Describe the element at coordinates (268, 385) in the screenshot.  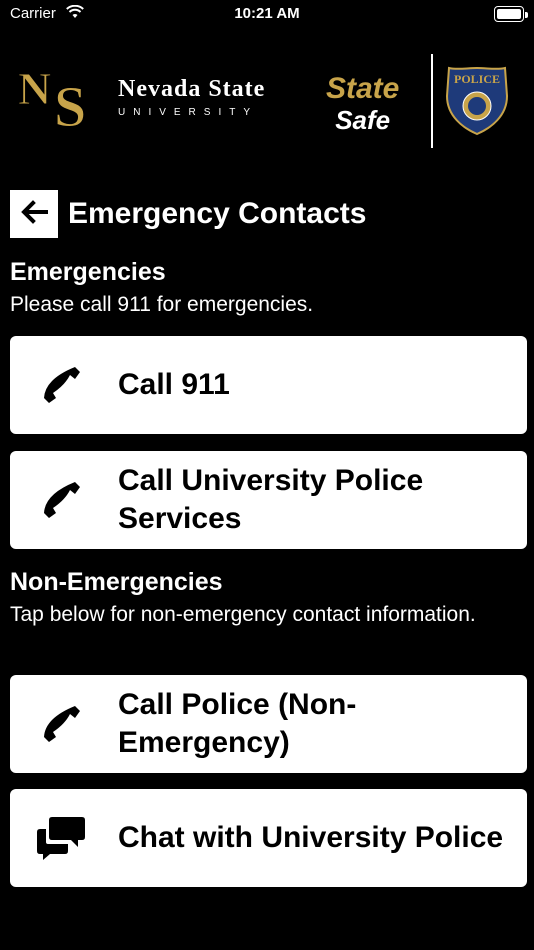
I see `call-911-button: Call 911` at that location.